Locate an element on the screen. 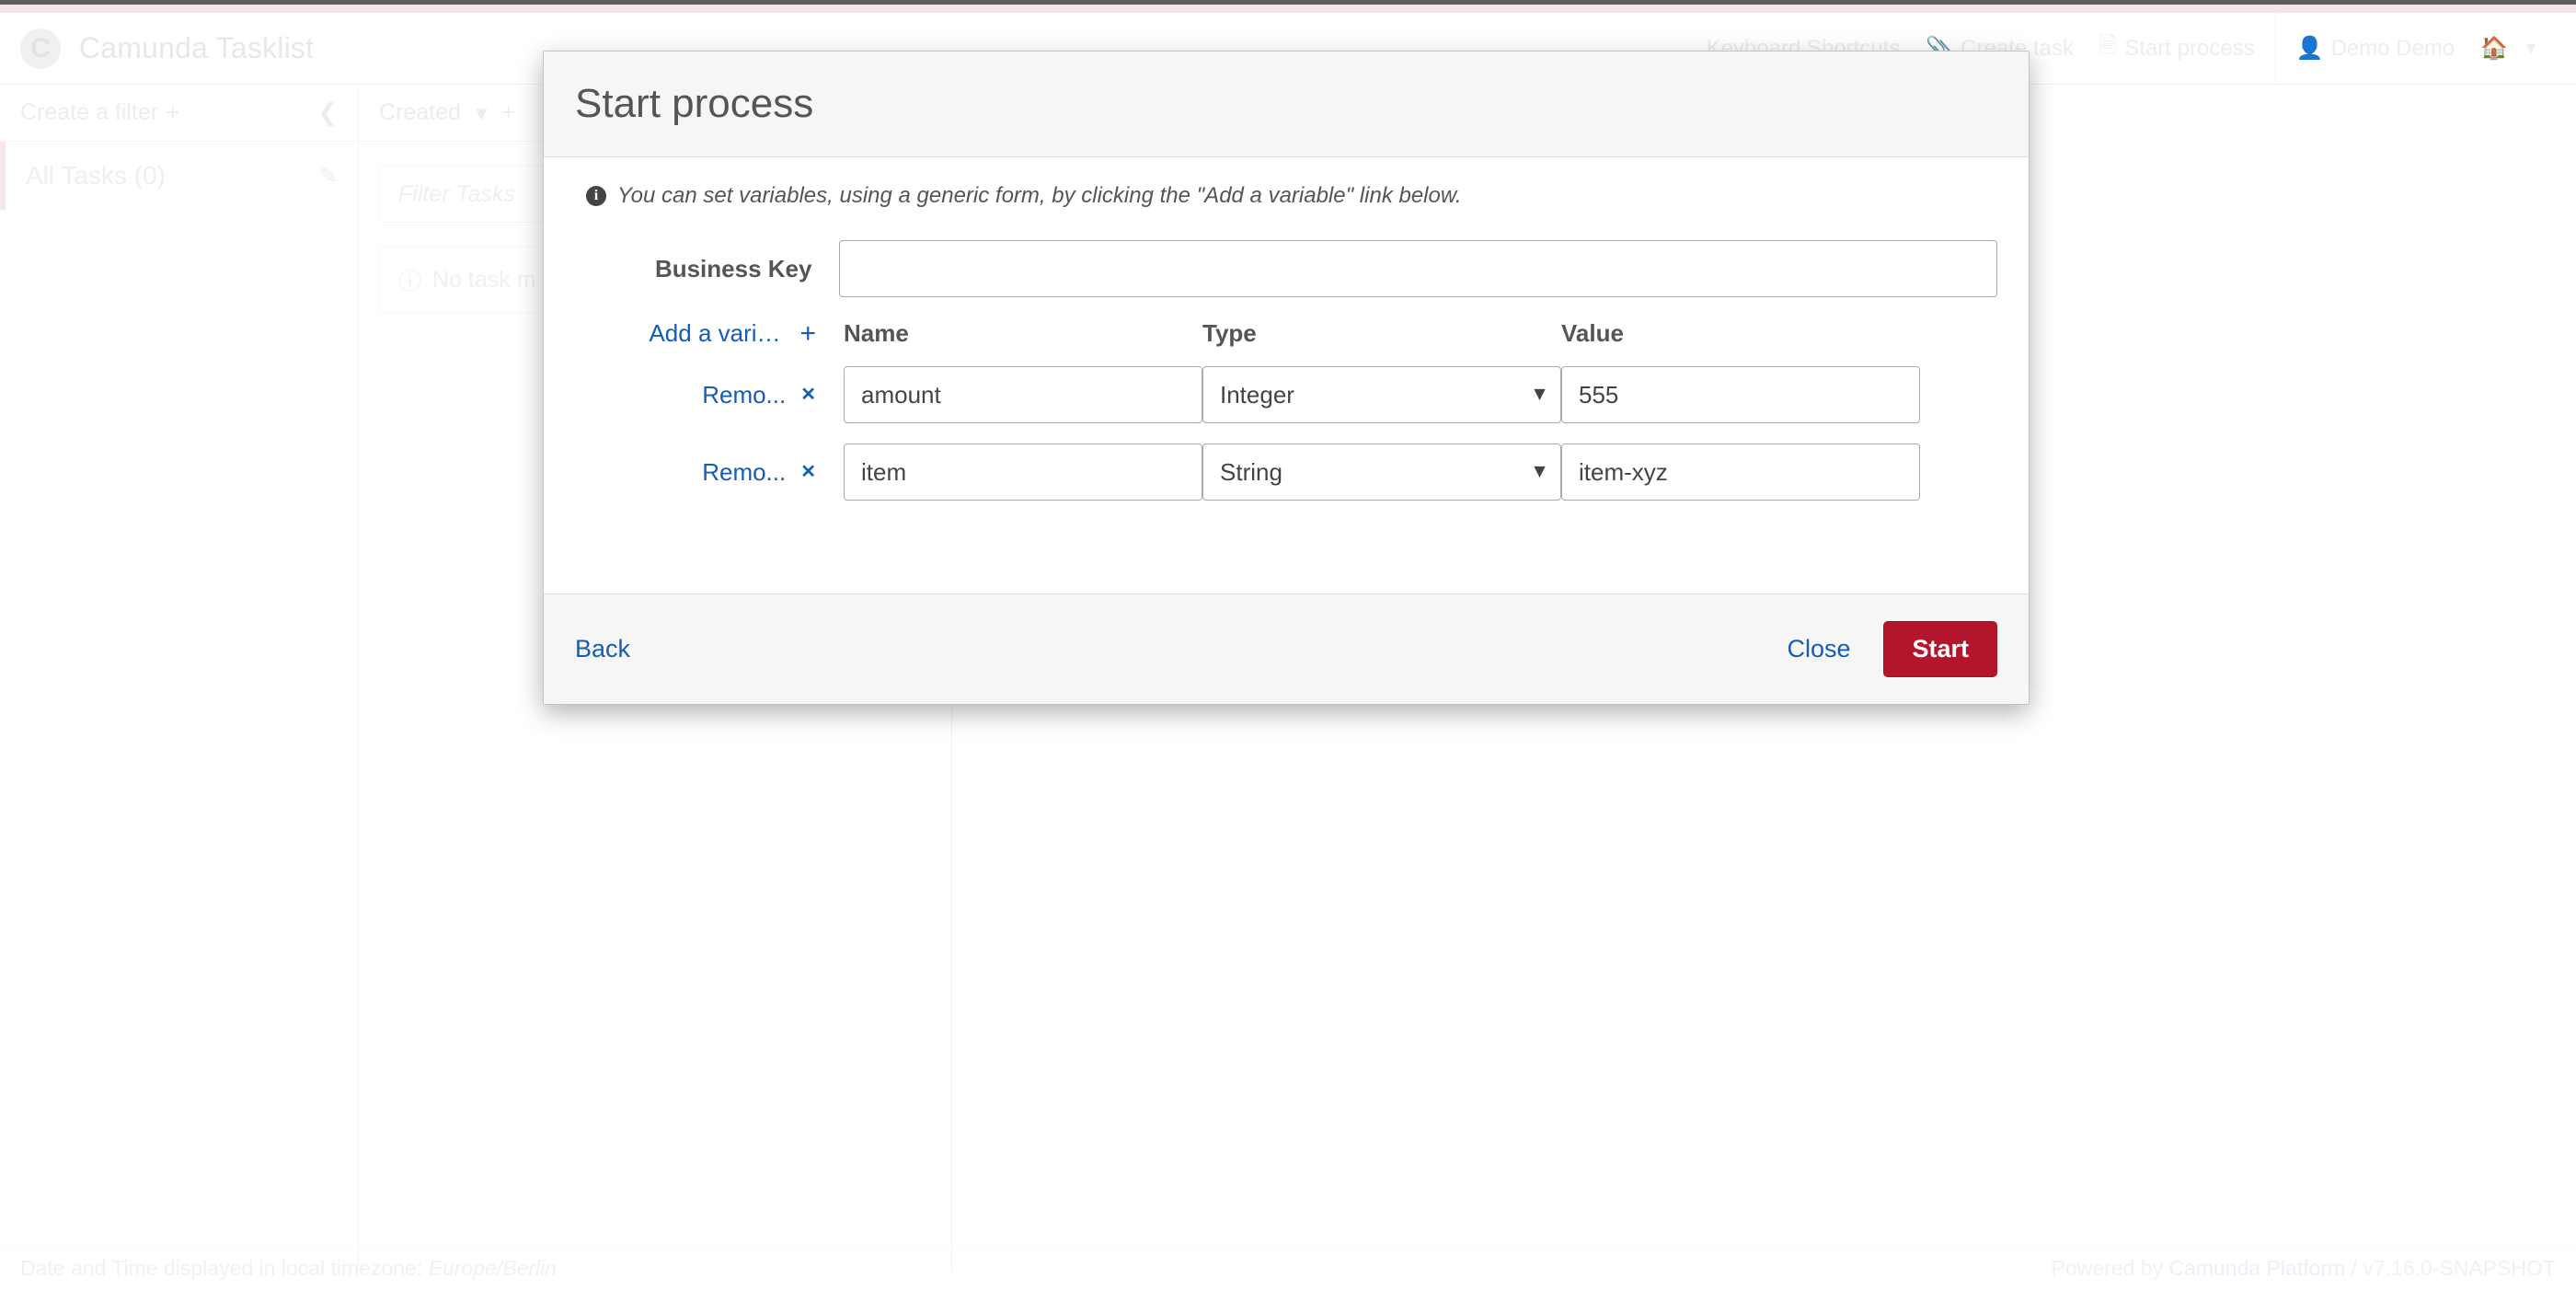 The height and width of the screenshot is (1290, 2576). brand: C Camunda Tasklist is located at coordinates (167, 48).